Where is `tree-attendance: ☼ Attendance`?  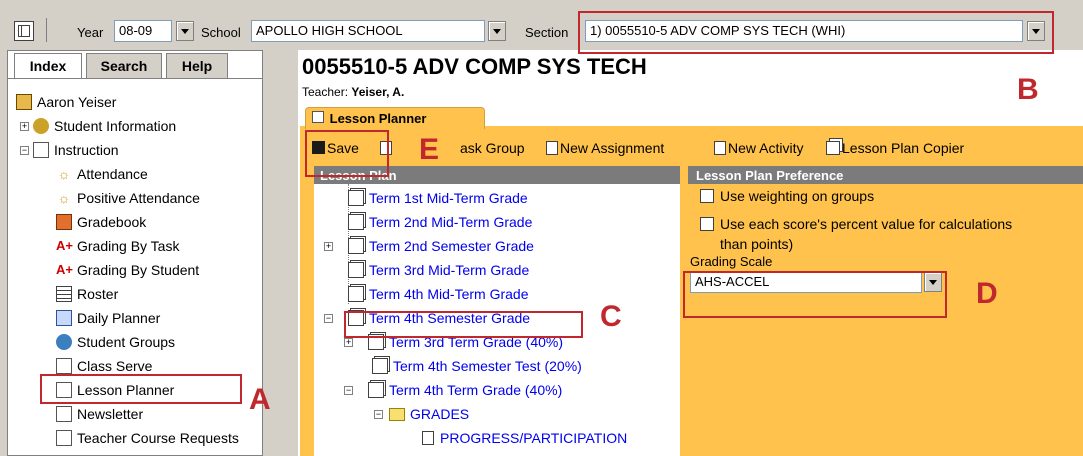 tree-attendance: ☼ Attendance is located at coordinates (139, 174).